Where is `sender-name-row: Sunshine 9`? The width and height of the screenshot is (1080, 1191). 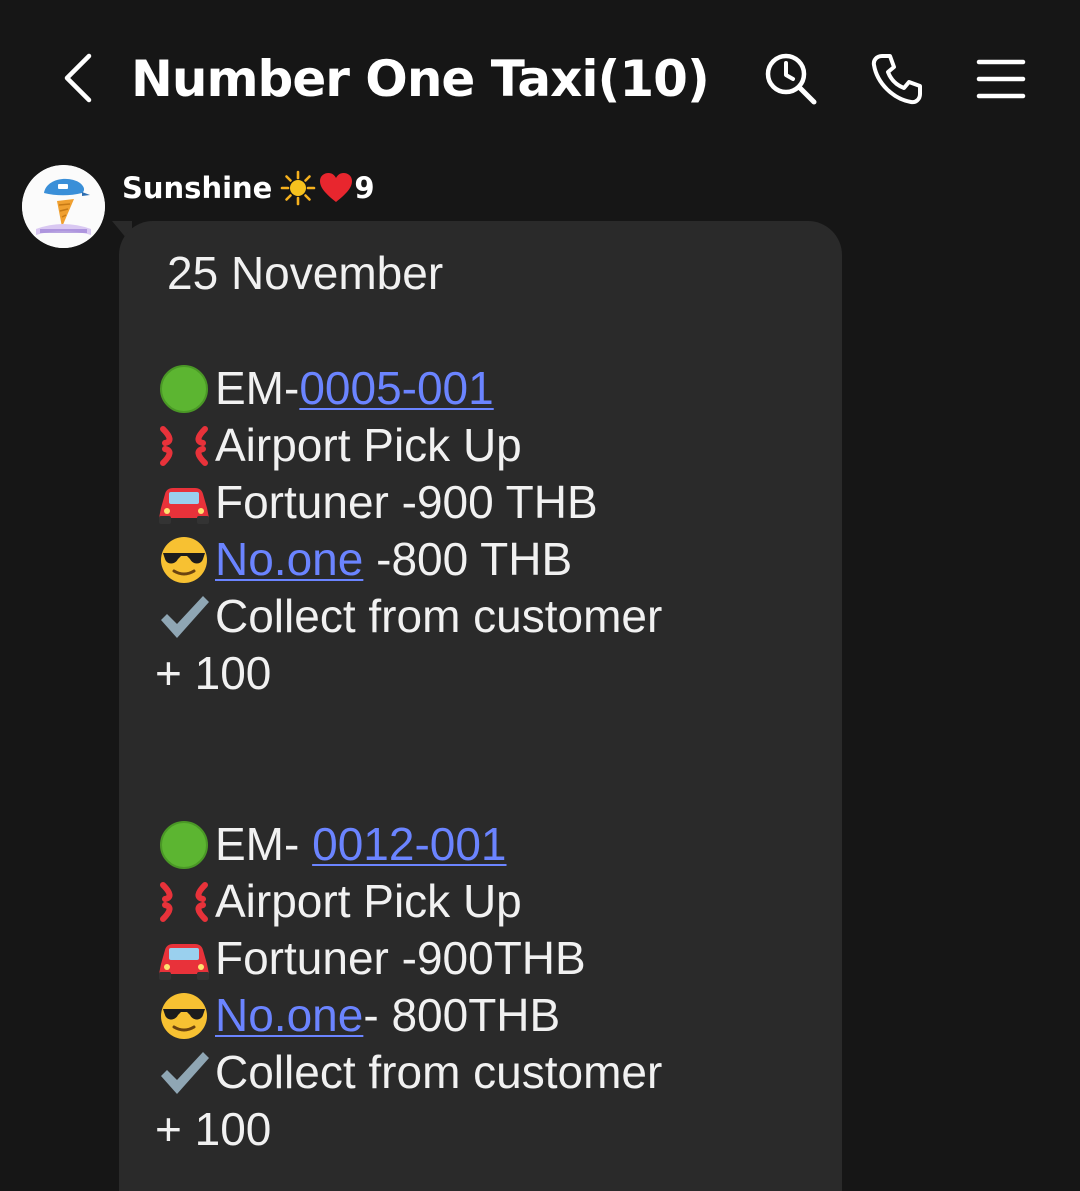 sender-name-row: Sunshine 9 is located at coordinates (248, 188).